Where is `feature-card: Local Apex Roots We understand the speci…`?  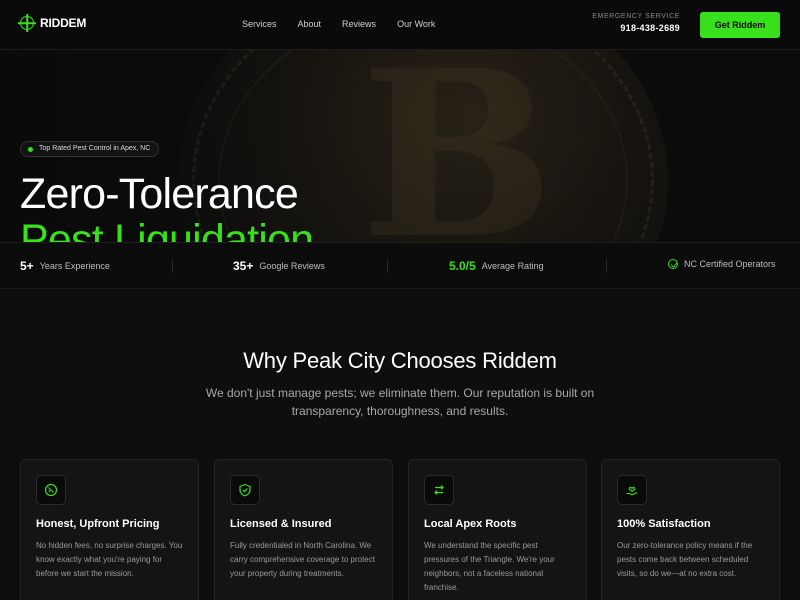
feature-card: Local Apex Roots We understand the speci… is located at coordinates (497, 529).